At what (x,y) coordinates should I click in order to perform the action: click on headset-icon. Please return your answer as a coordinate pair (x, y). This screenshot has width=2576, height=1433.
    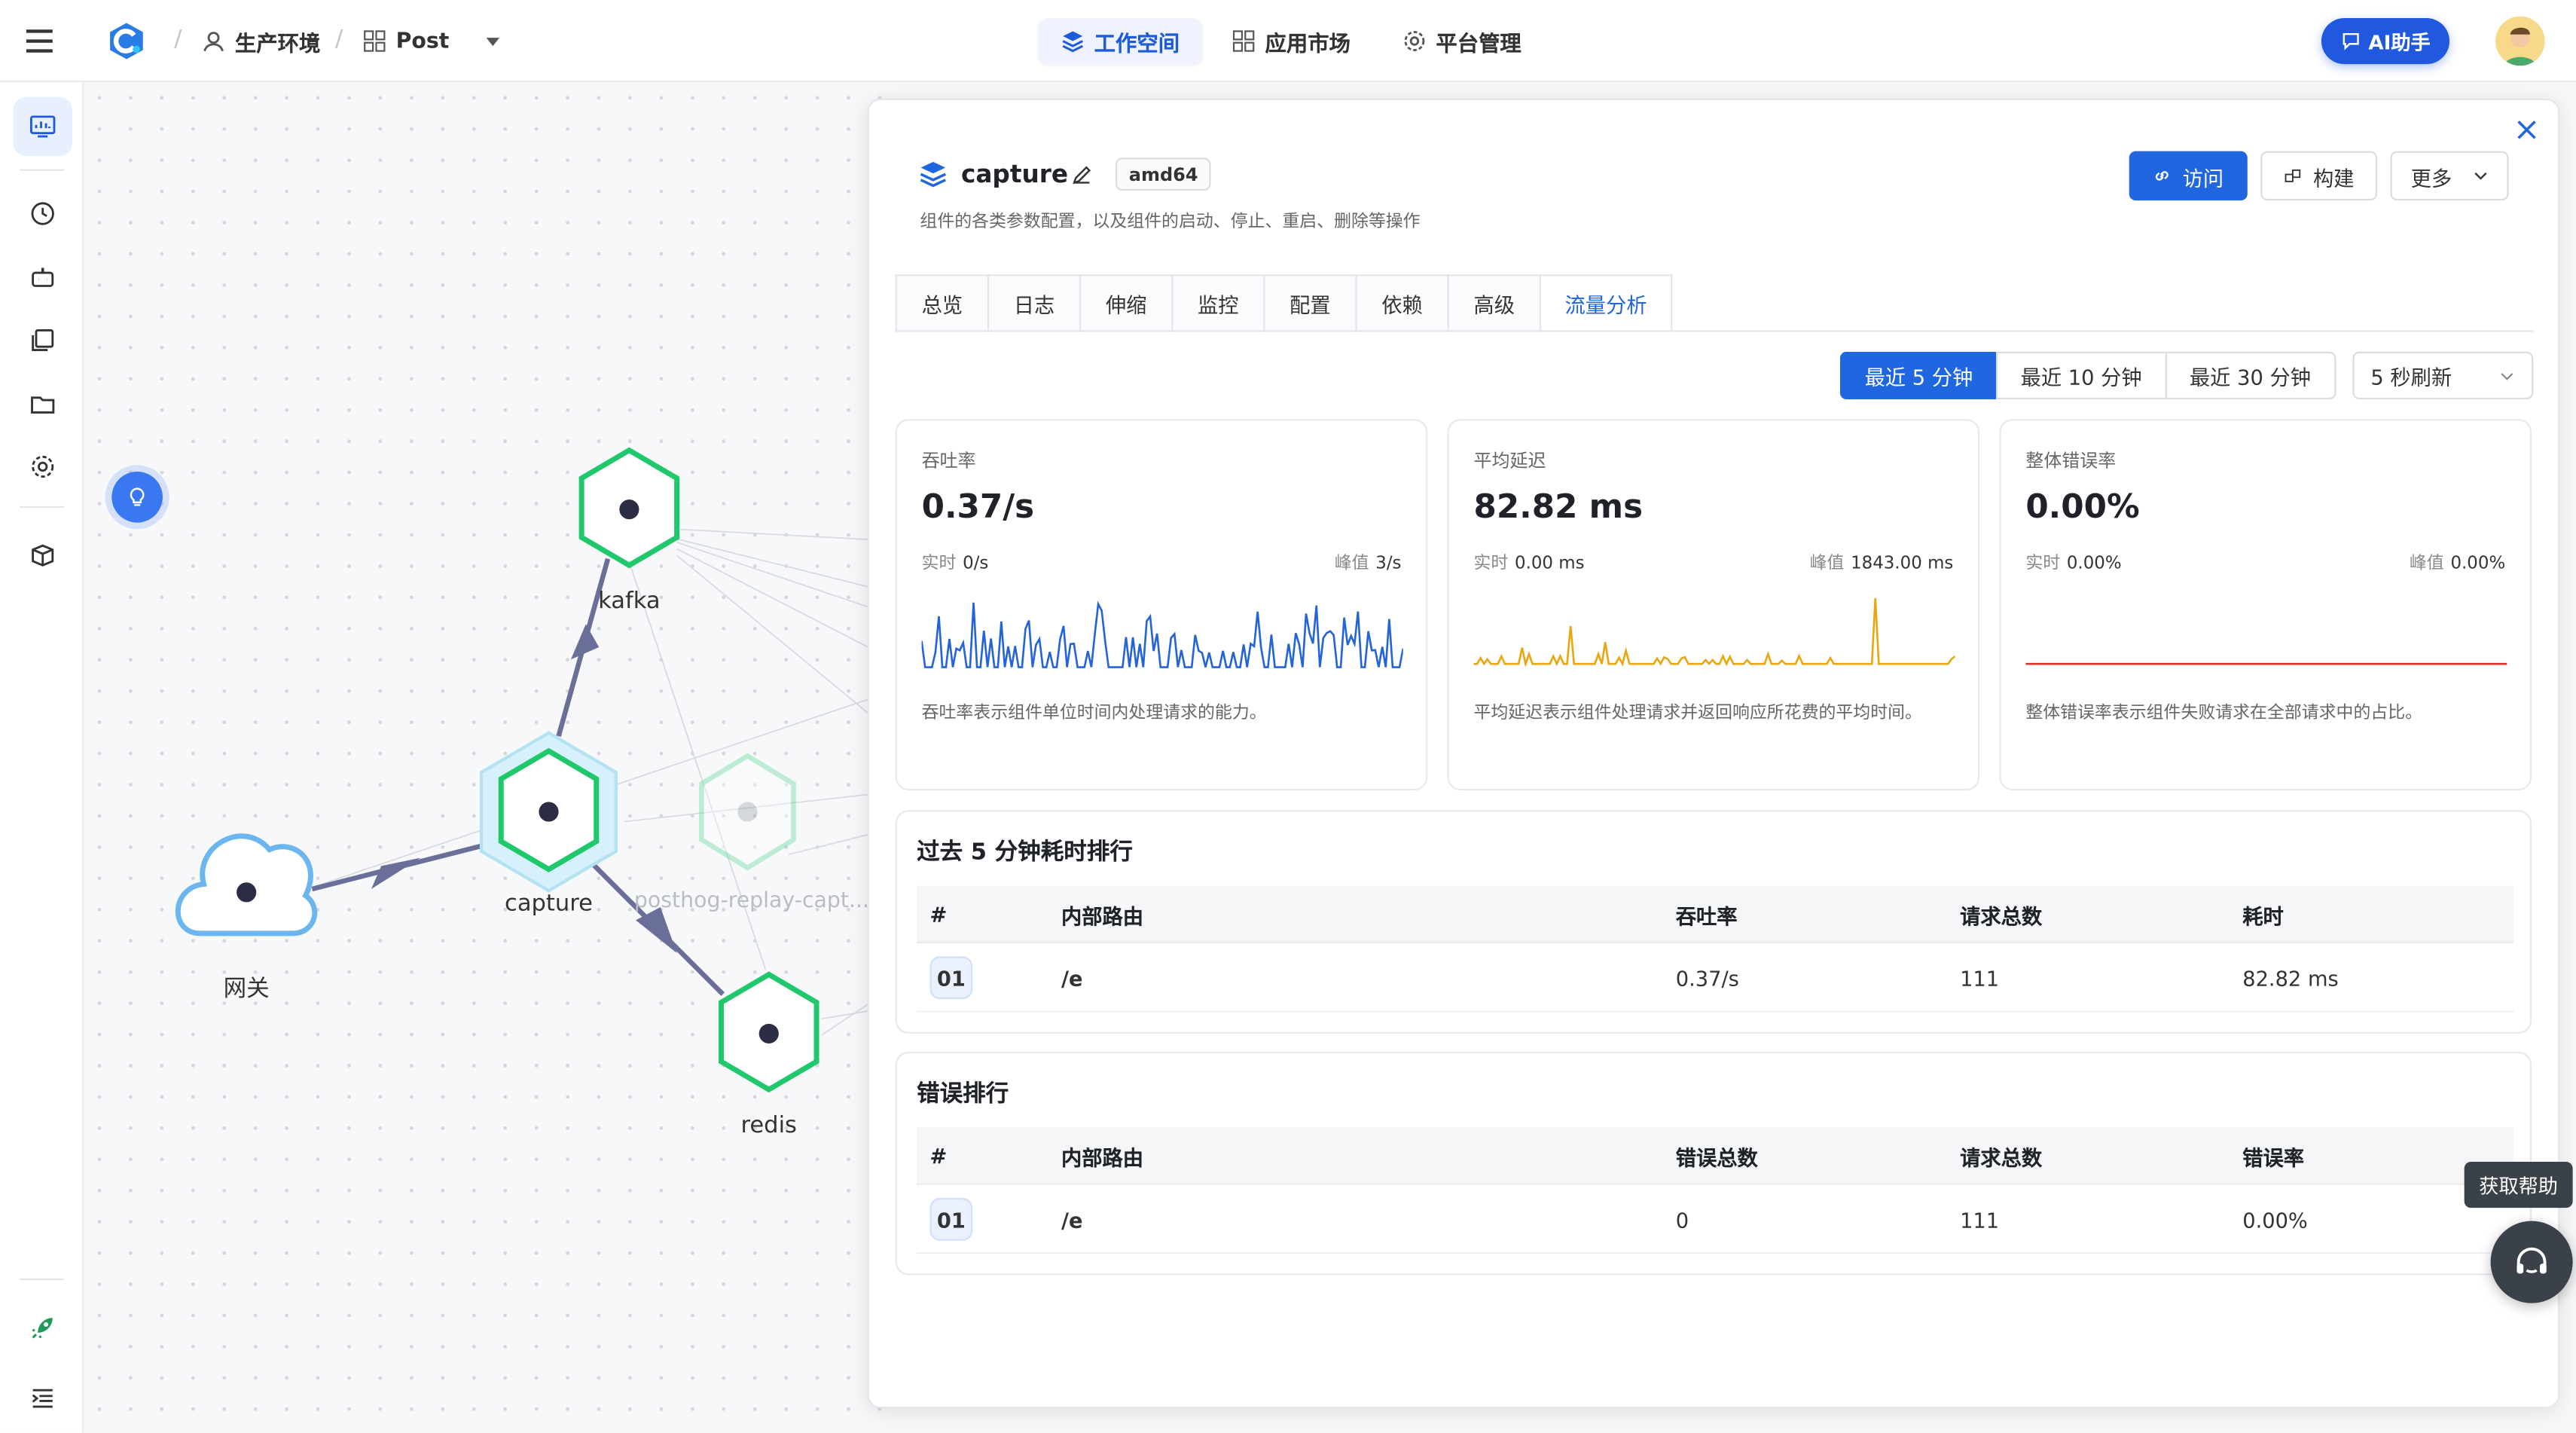
    Looking at the image, I should click on (2532, 1260).